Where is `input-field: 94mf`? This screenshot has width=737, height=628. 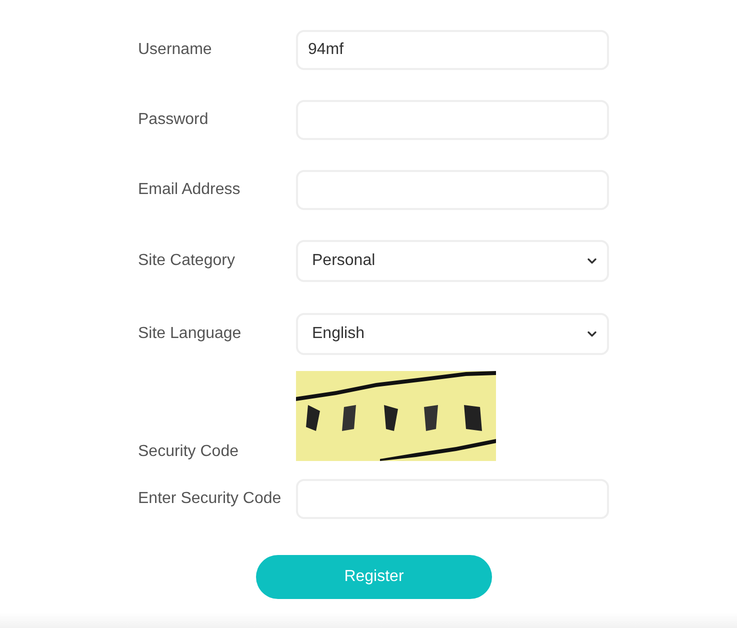
input-field: 94mf is located at coordinates (452, 50).